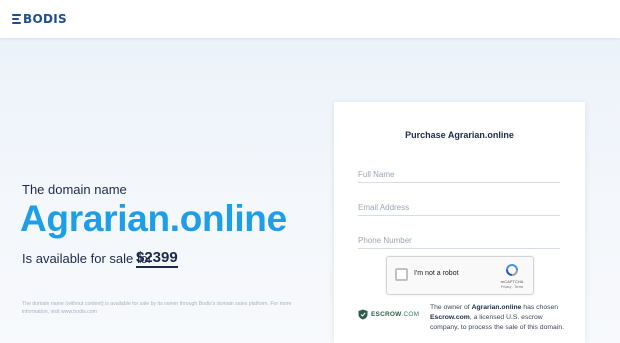  I want to click on bodis-logo: BODIS, so click(39, 19).